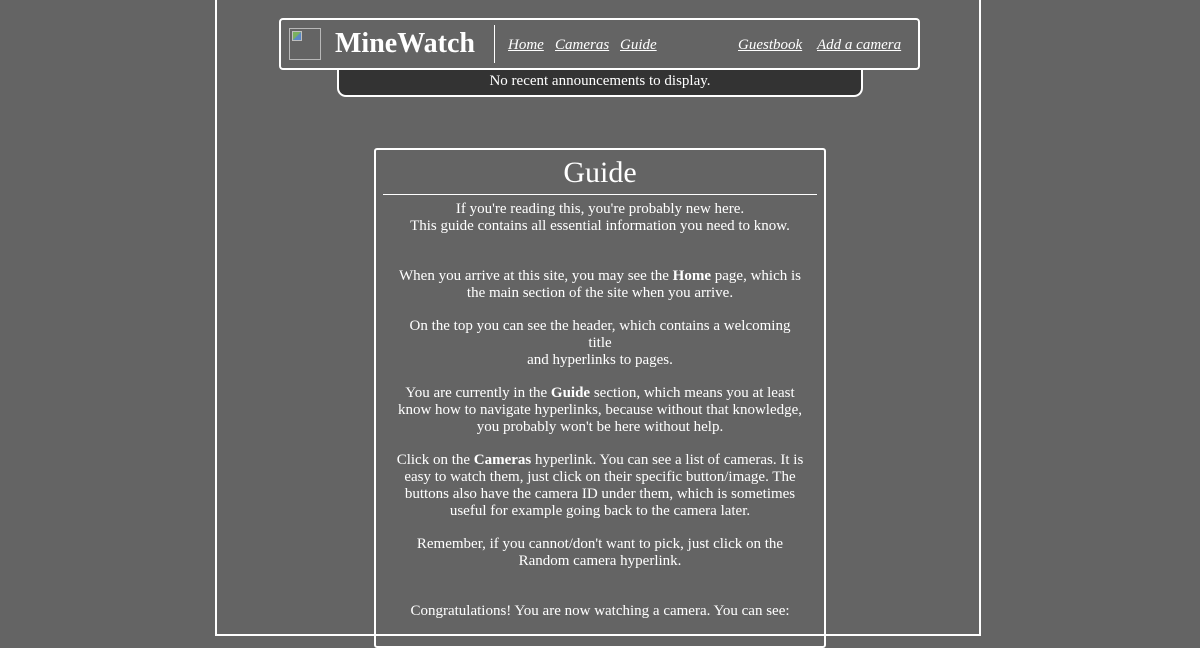 The height and width of the screenshot is (648, 1200). What do you see at coordinates (600, 172) in the screenshot?
I see `guide-title: Guide` at bounding box center [600, 172].